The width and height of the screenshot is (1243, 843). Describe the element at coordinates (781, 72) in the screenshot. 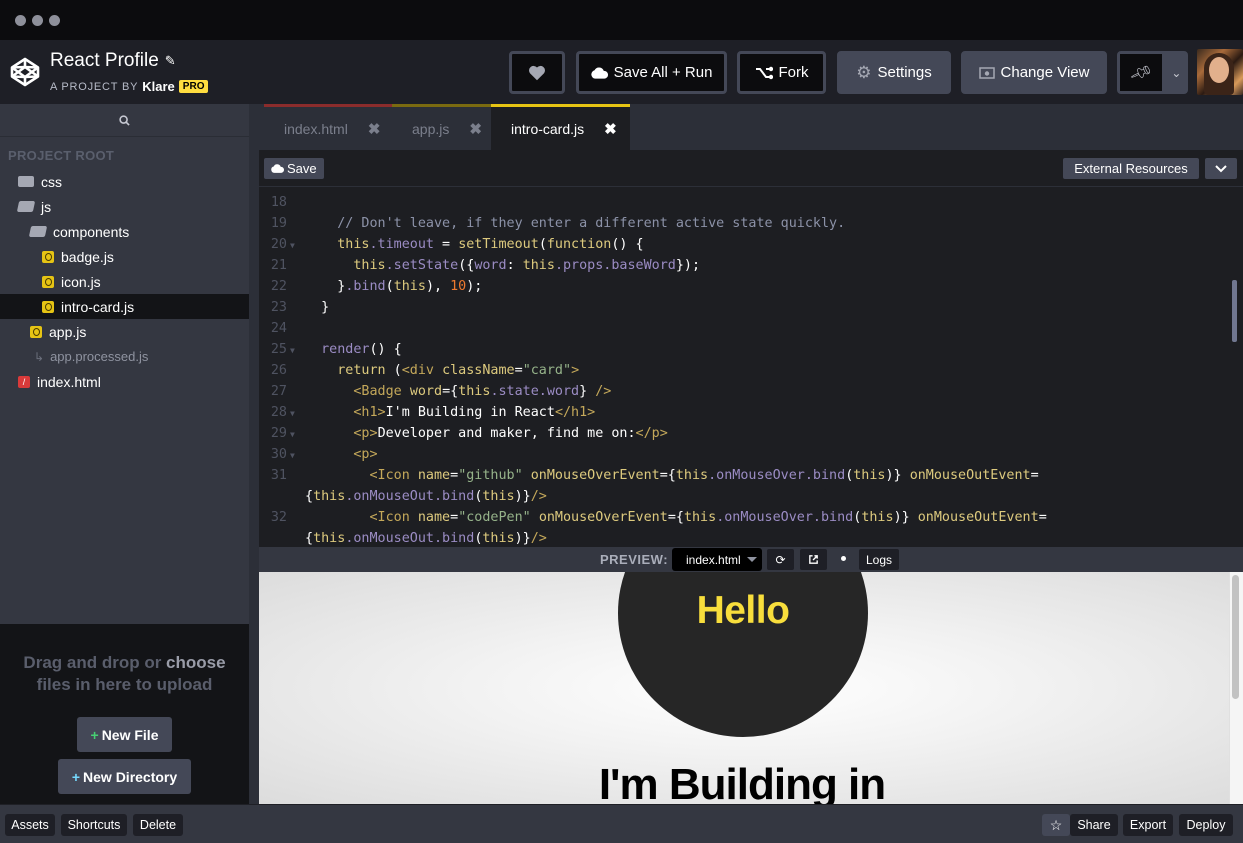

I see `fork-button: Fork` at that location.